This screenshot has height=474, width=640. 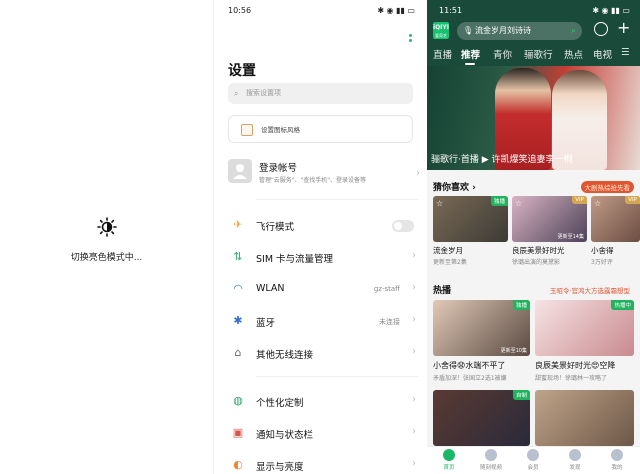 I want to click on bluetooth-icon: ✱, so click(x=238, y=320).